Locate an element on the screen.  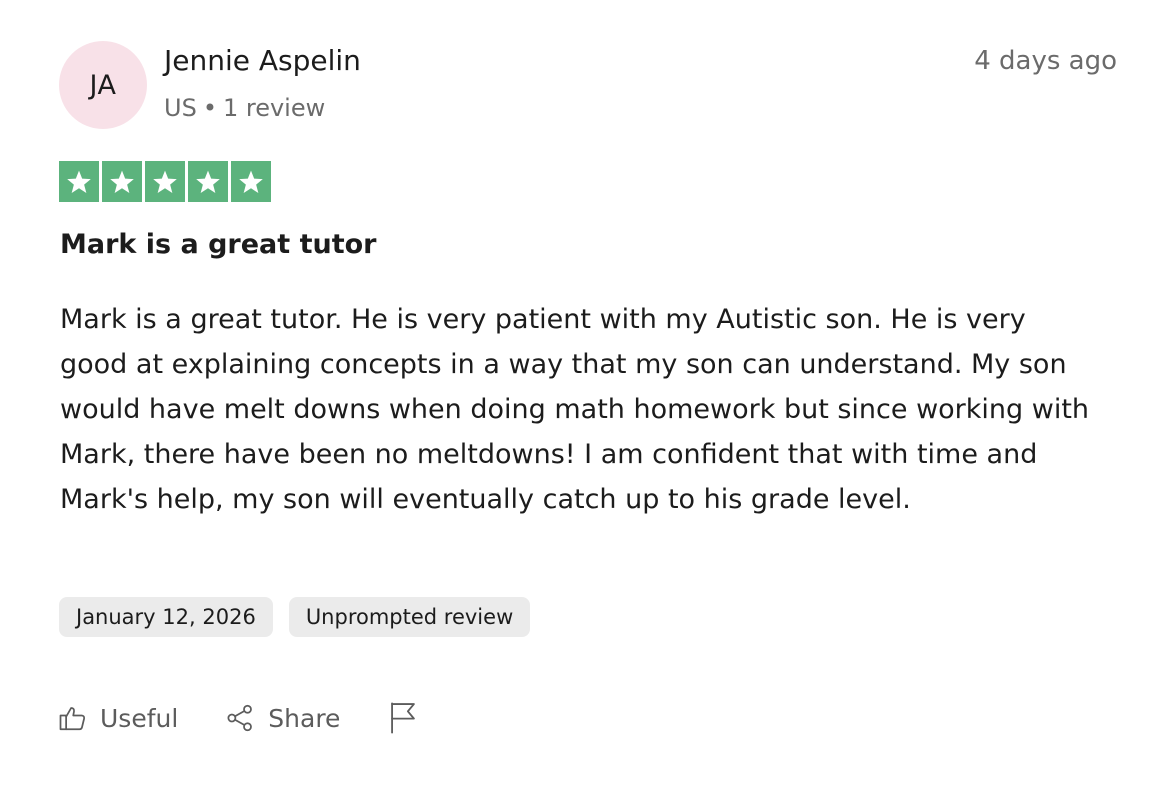
useful-button: Useful is located at coordinates (118, 718).